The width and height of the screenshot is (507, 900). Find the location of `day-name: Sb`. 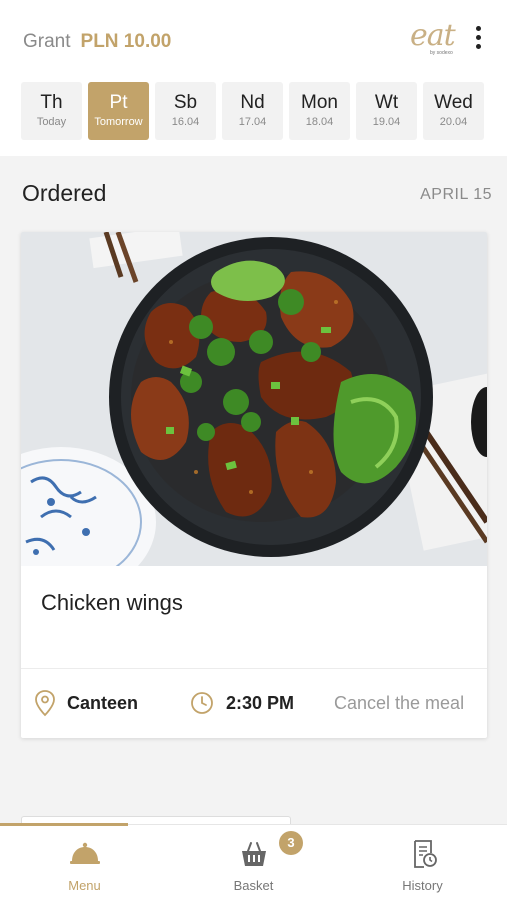

day-name: Sb is located at coordinates (185, 102).